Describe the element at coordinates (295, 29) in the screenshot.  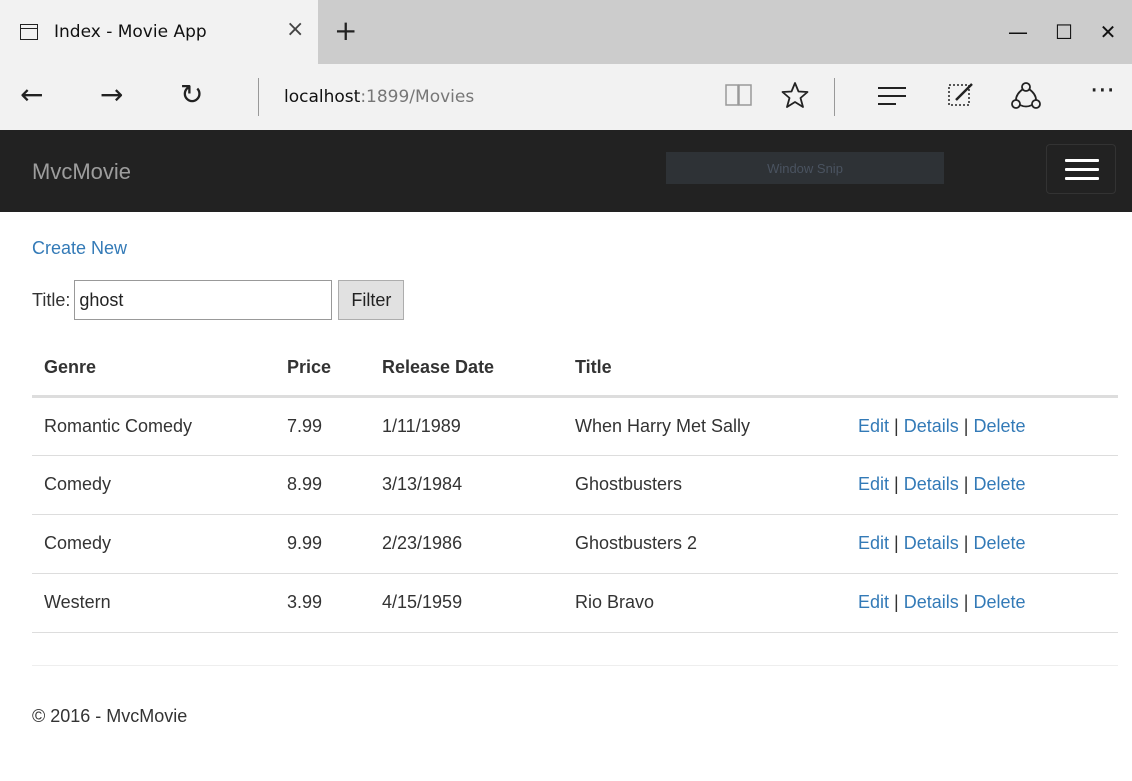
I see `tab-close-icon: ×` at that location.